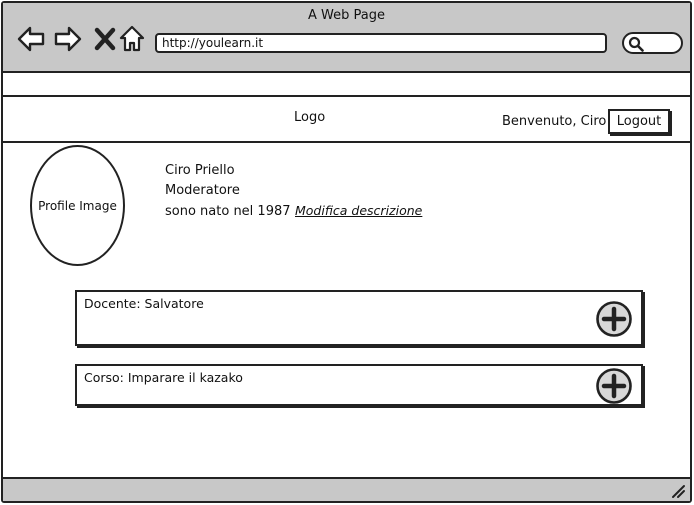 This screenshot has width=694, height=505. What do you see at coordinates (358, 210) in the screenshot?
I see `edit-description-link: Modifica descrizione` at bounding box center [358, 210].